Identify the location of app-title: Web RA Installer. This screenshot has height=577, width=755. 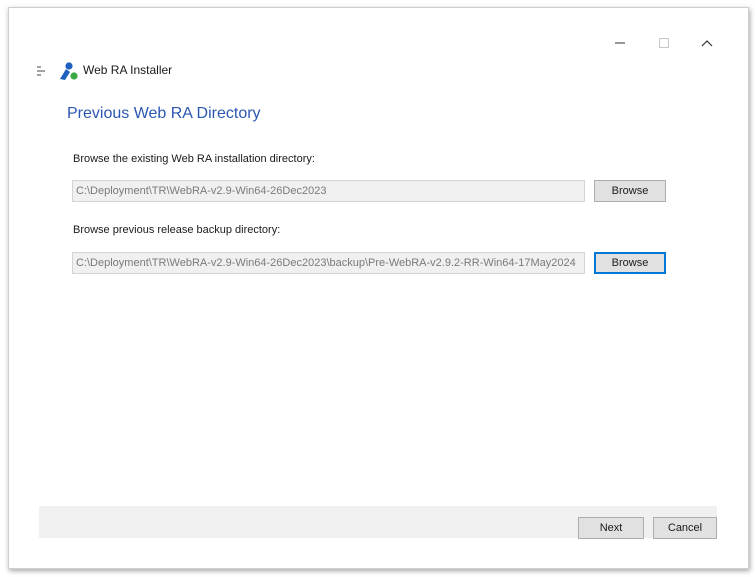
(128, 70).